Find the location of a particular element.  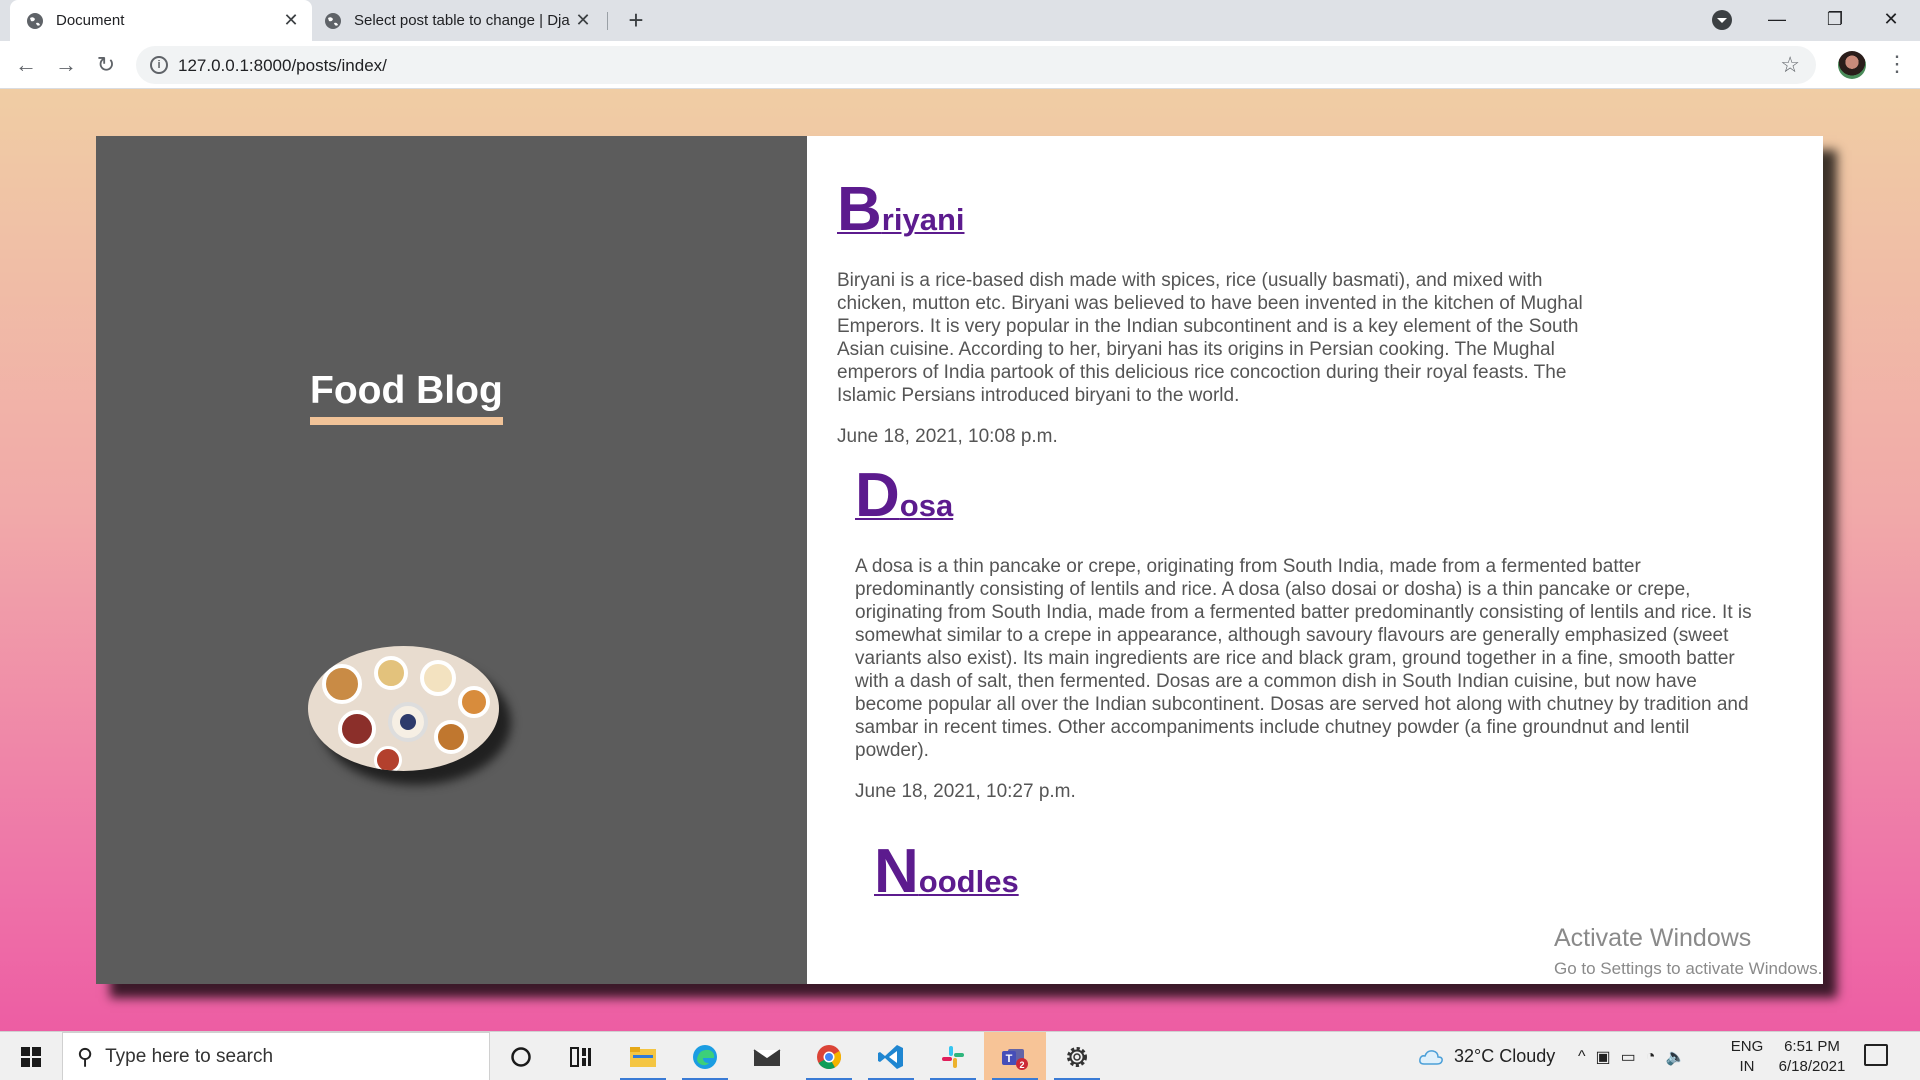

svg-text: T is located at coordinates (1009, 1059).